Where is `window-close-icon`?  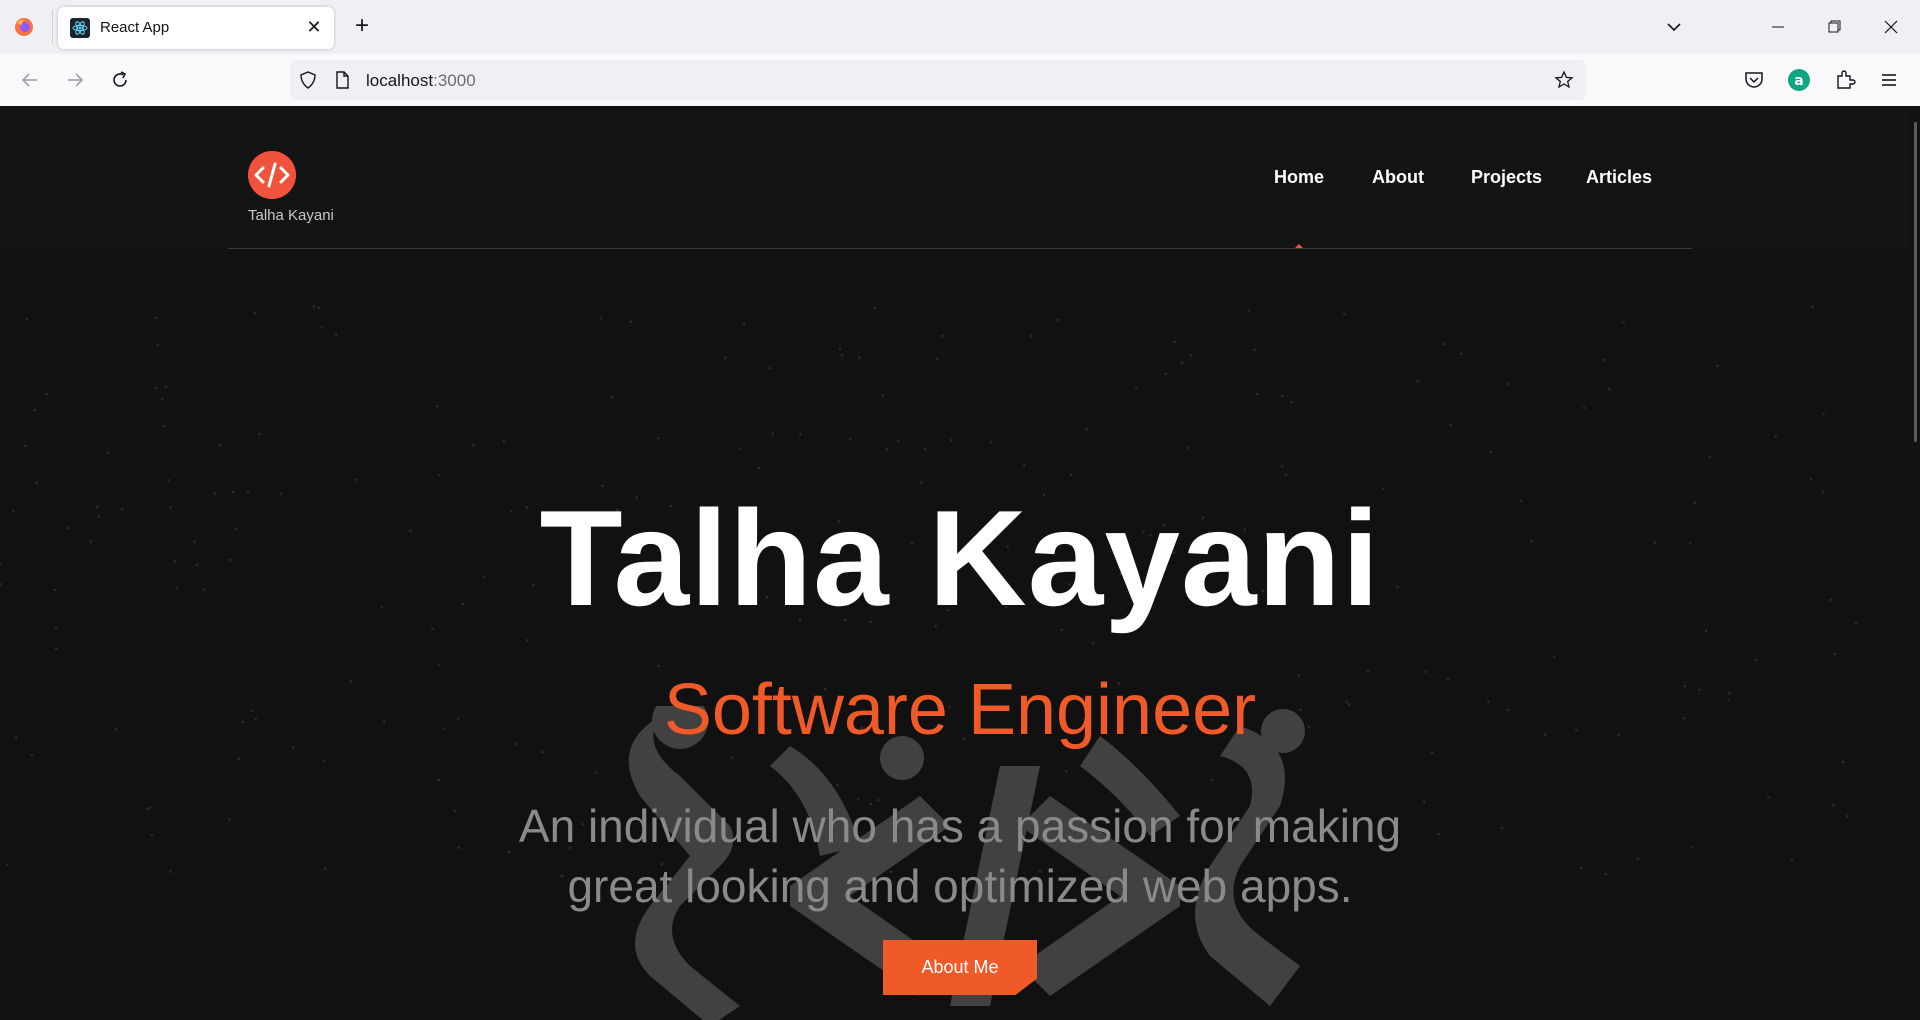 window-close-icon is located at coordinates (1891, 27).